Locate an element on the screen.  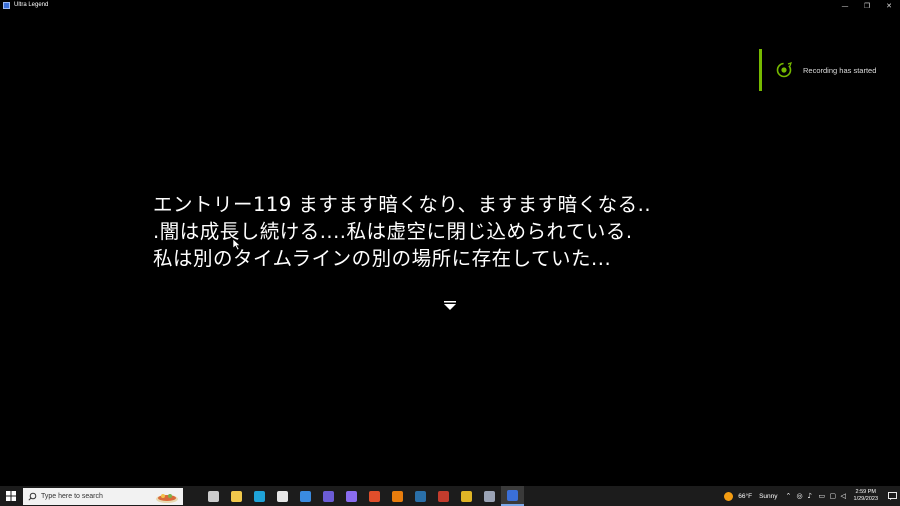
window-title: Ultra Legend is located at coordinates (31, 5).